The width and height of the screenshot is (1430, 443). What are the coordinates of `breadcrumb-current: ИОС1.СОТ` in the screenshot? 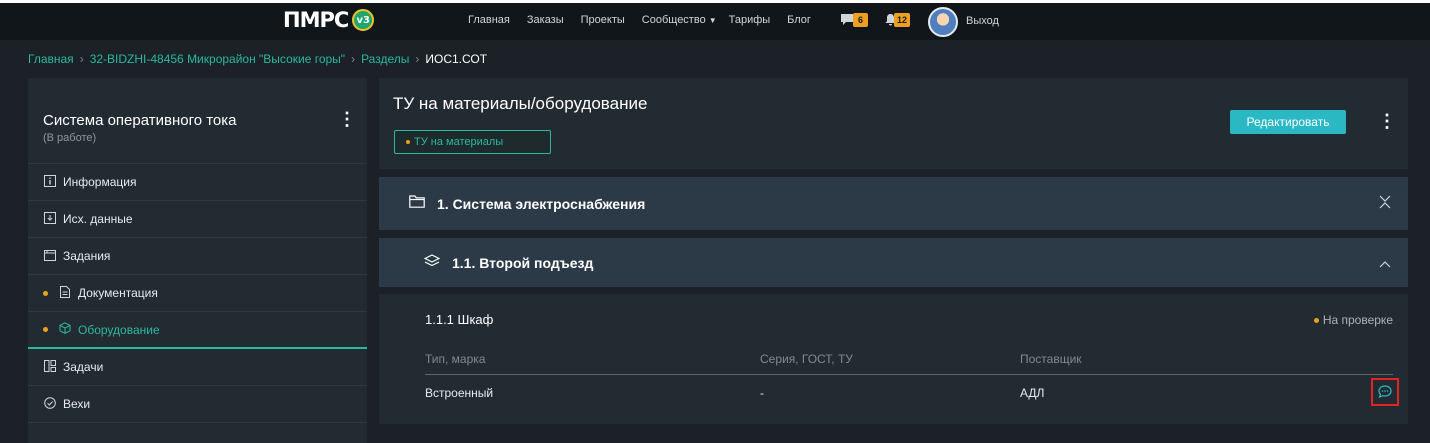 It's located at (456, 59).